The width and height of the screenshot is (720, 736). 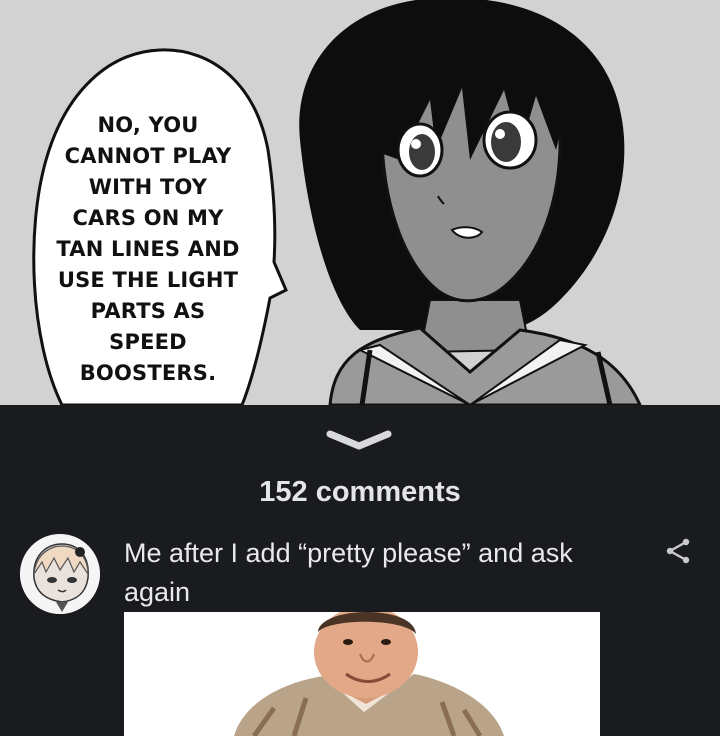 What do you see at coordinates (148, 187) in the screenshot?
I see `speech-line: WITH TOY` at bounding box center [148, 187].